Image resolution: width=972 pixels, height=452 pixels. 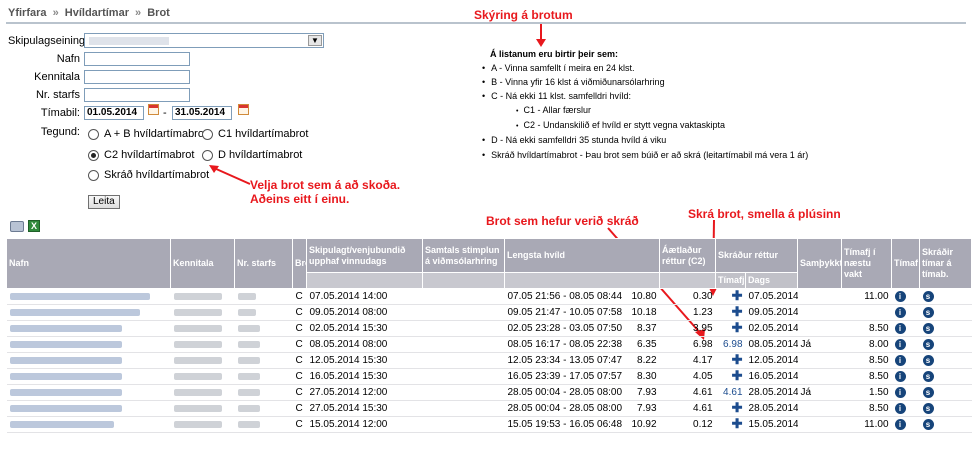 I want to click on col-upphaf: Skipulagt/venjubundið upphaf vinnudags, so click(x=364, y=255).